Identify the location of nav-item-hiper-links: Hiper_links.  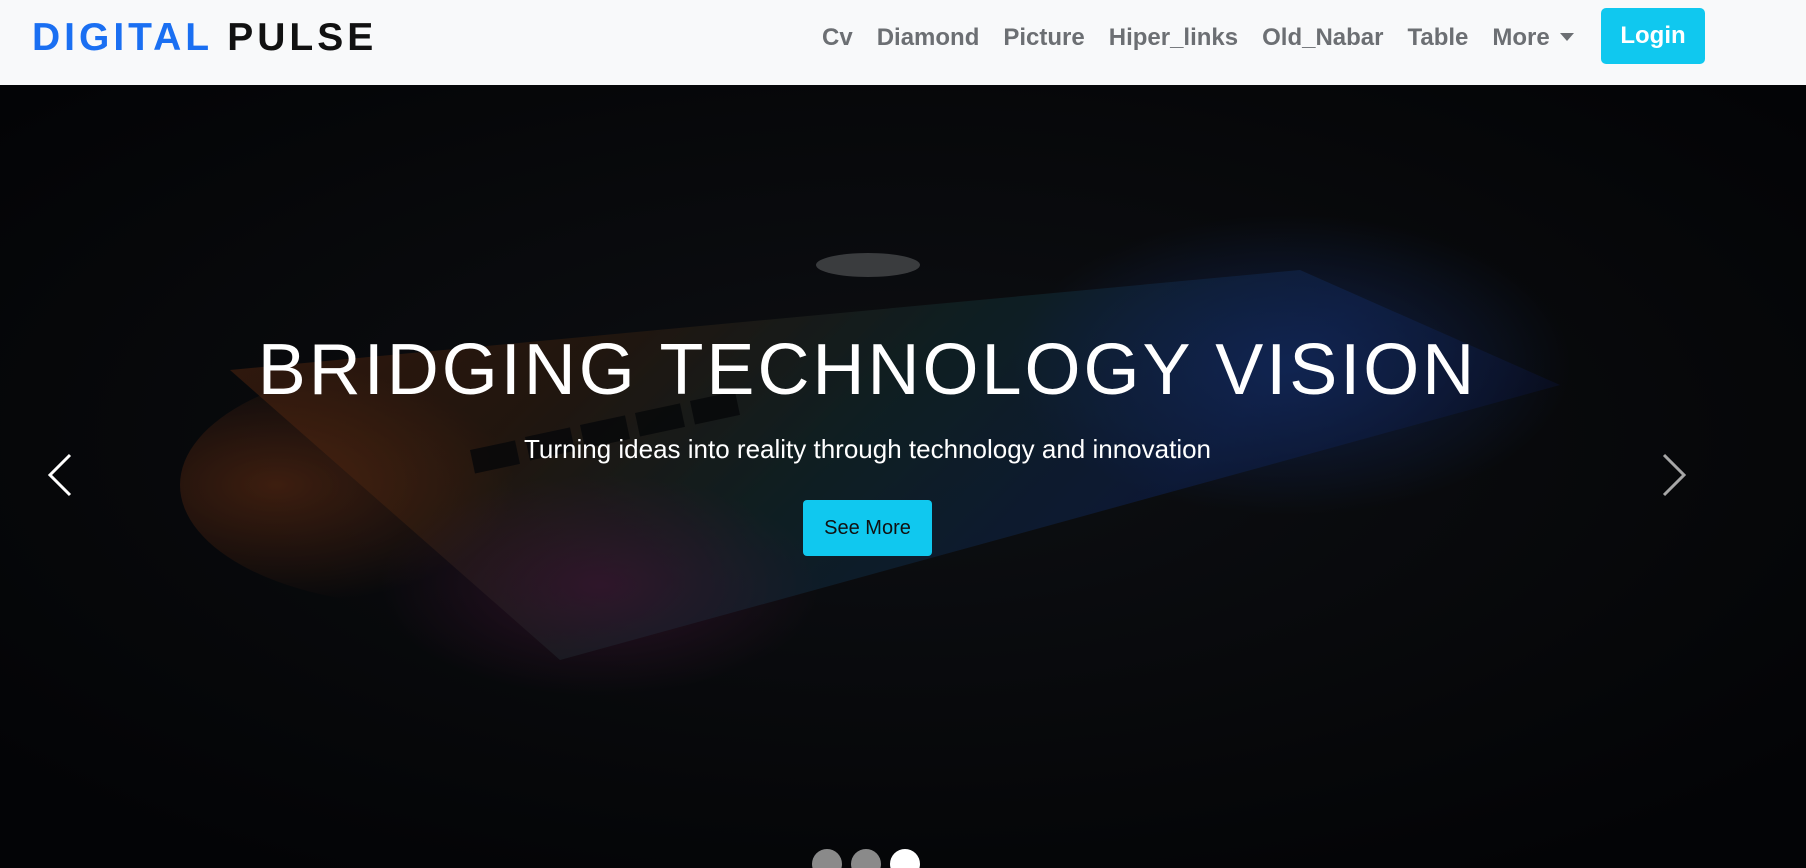
(1173, 37).